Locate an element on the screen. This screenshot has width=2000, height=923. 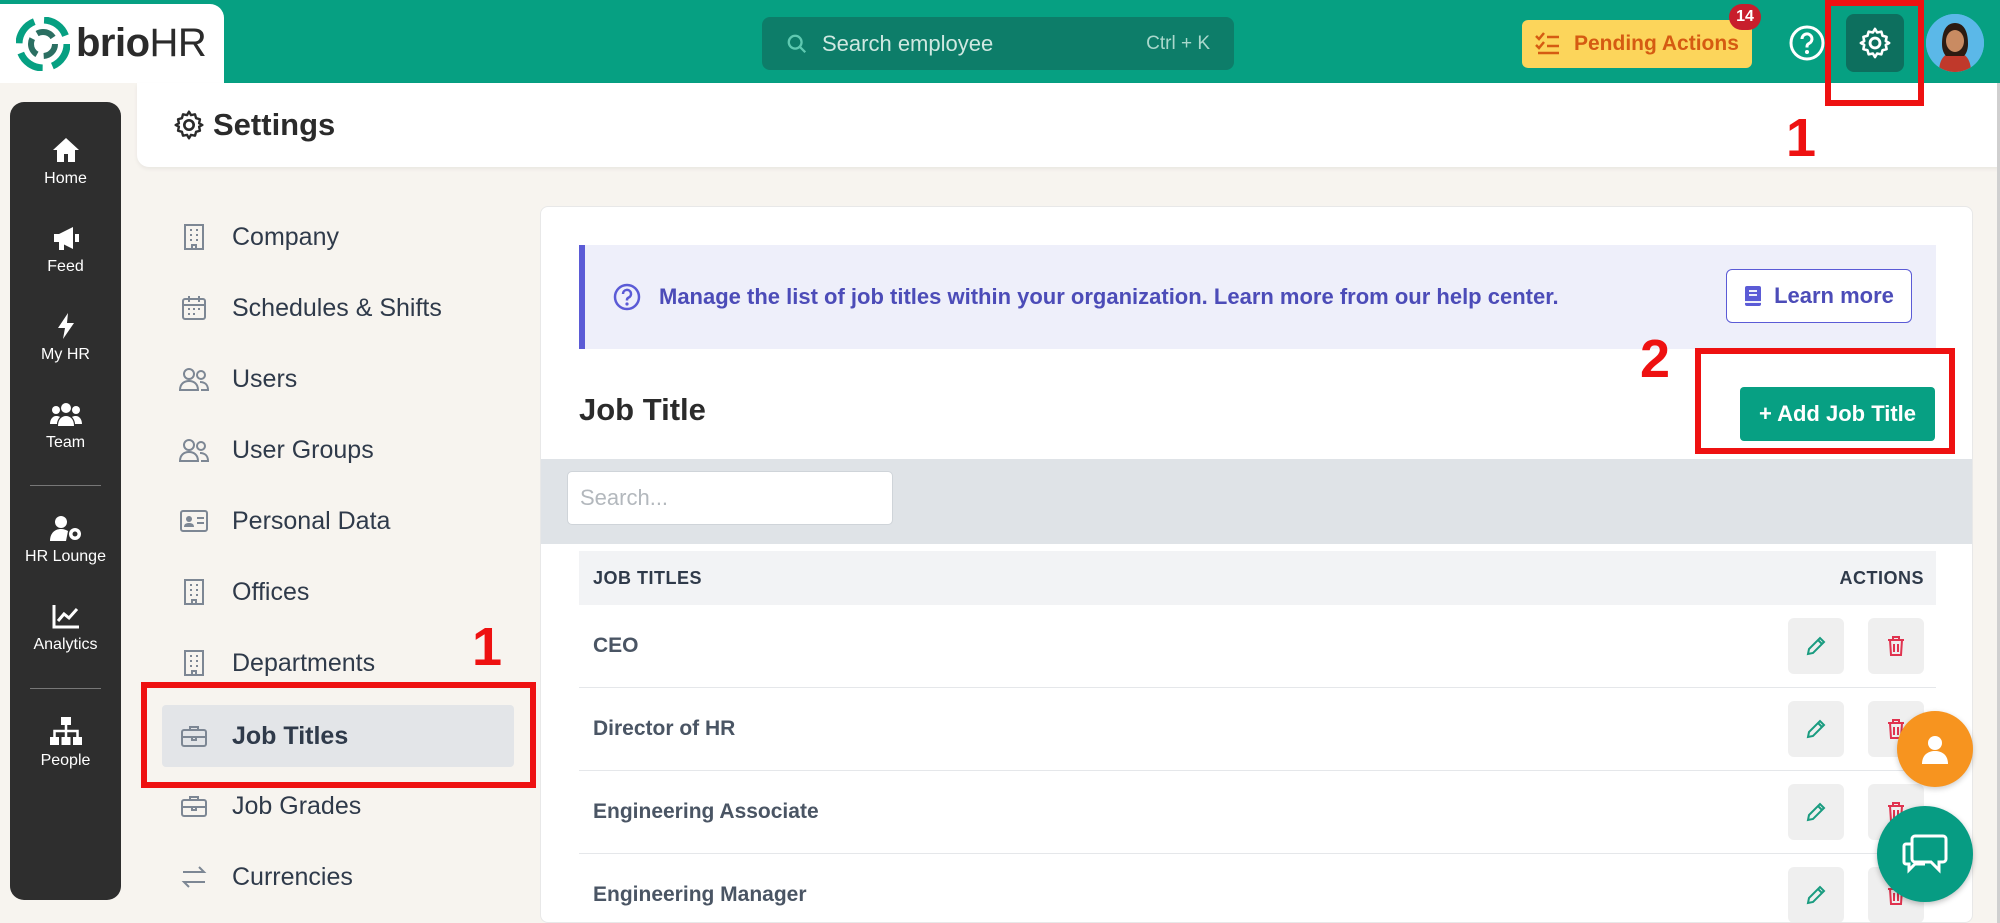
profile-fab is located at coordinates (1935, 749).